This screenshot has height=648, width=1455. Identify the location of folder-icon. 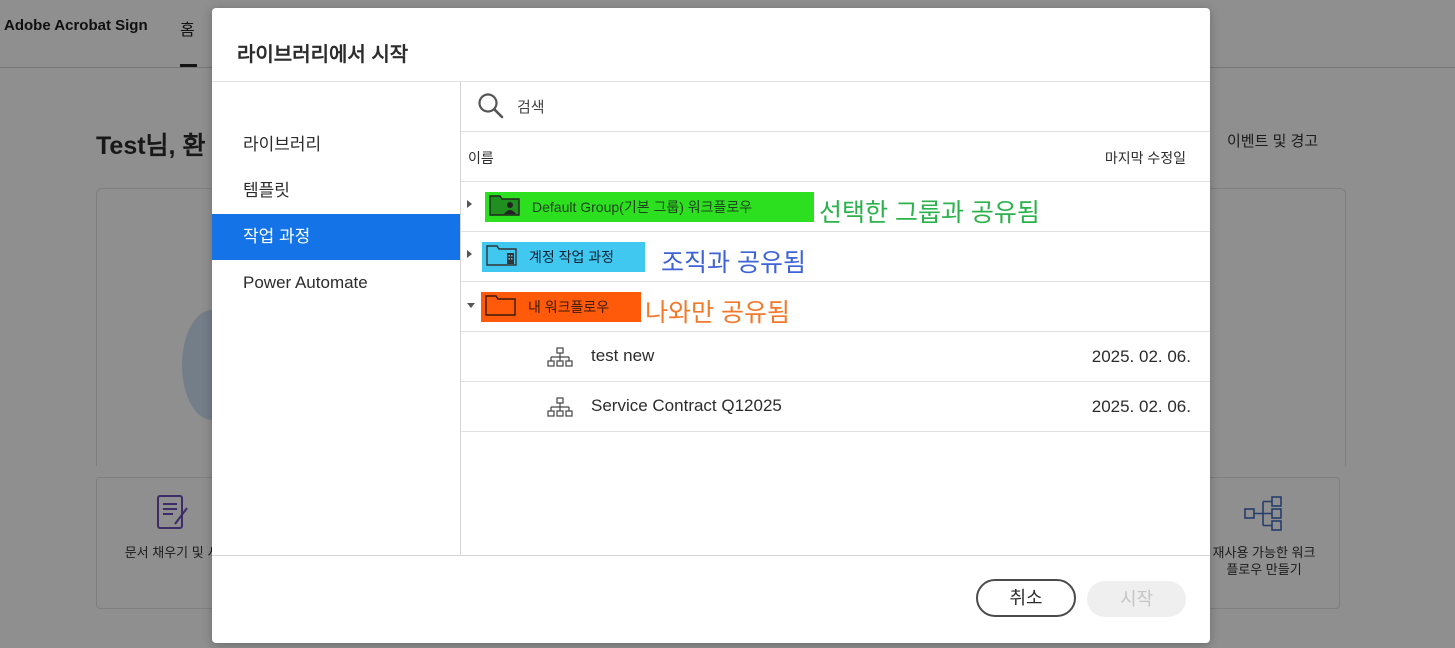
(501, 307).